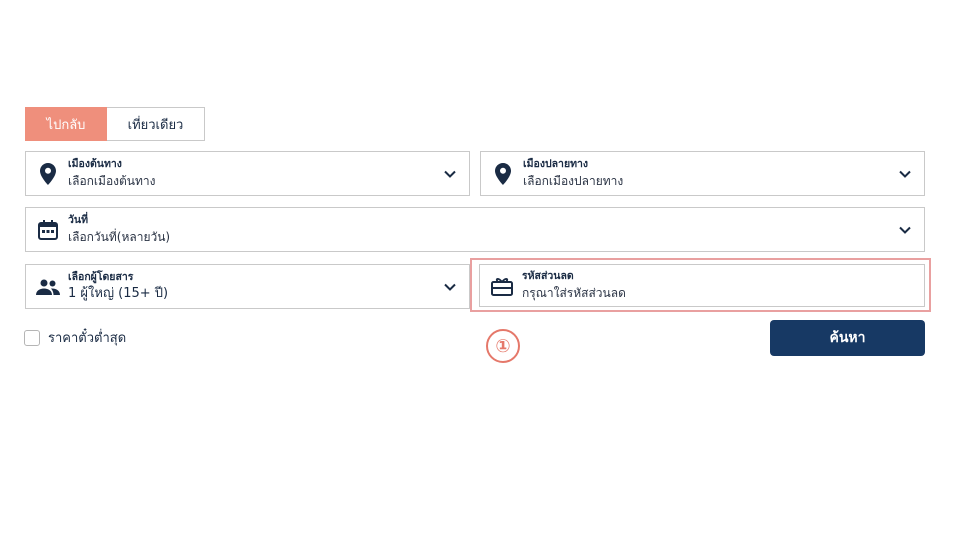 This screenshot has height=540, width=960. What do you see at coordinates (502, 286) in the screenshot?
I see `ticket-icon` at bounding box center [502, 286].